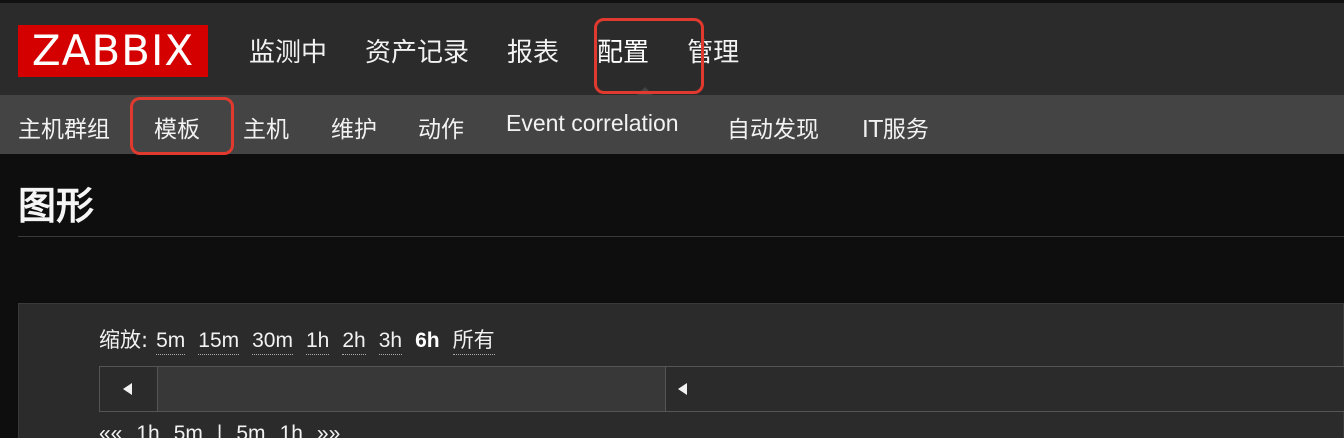 Image resolution: width=1344 pixels, height=438 pixels. What do you see at coordinates (226, 430) in the screenshot?
I see `period-navigation: «« 1h 5m | 5m 1h »»` at bounding box center [226, 430].